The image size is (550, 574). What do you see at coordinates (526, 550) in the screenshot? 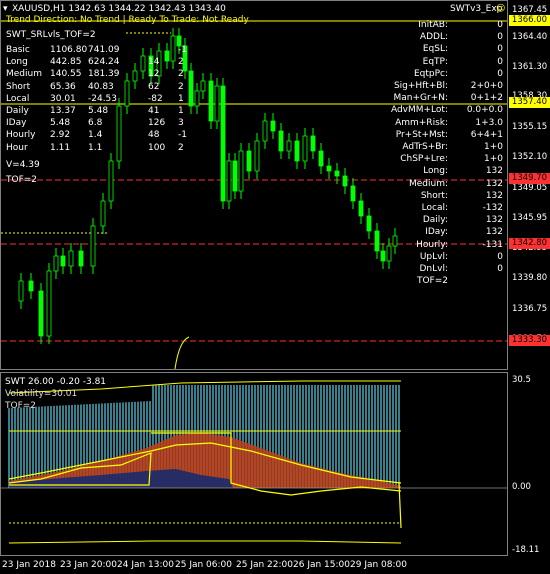
I see `ind-axis-bottom: -18.11` at bounding box center [526, 550].